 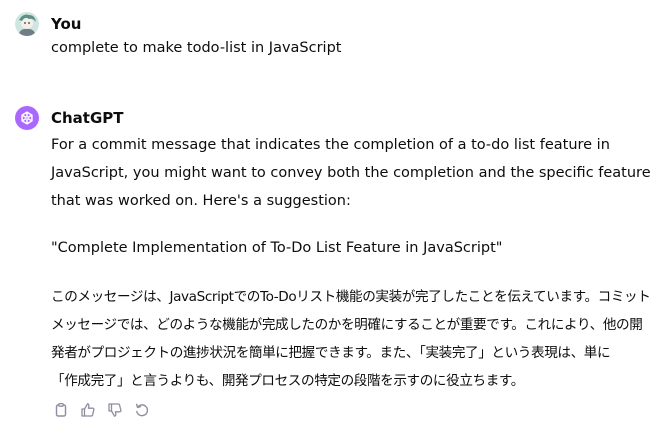 I want to click on copy-icon, so click(x=61, y=409).